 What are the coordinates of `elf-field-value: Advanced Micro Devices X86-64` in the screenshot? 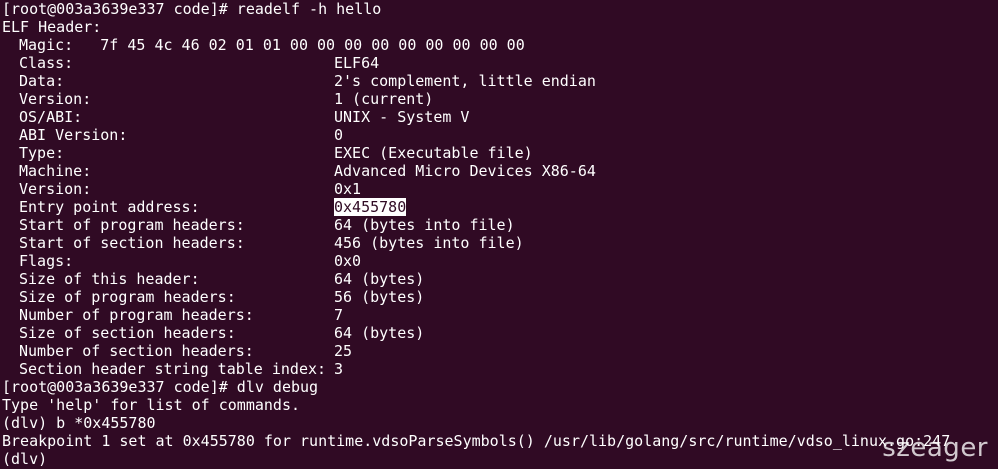 It's located at (465, 171).